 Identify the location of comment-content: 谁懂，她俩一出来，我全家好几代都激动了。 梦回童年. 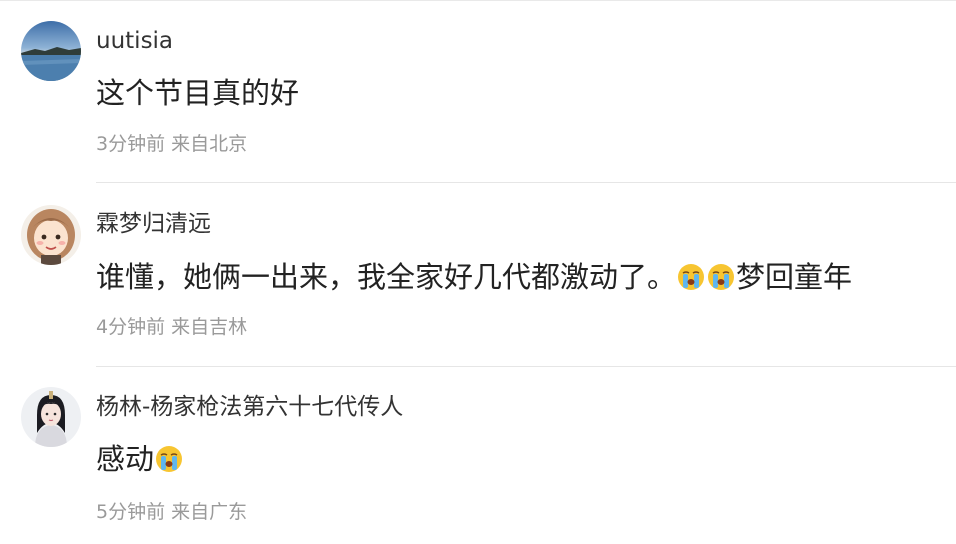
(474, 277).